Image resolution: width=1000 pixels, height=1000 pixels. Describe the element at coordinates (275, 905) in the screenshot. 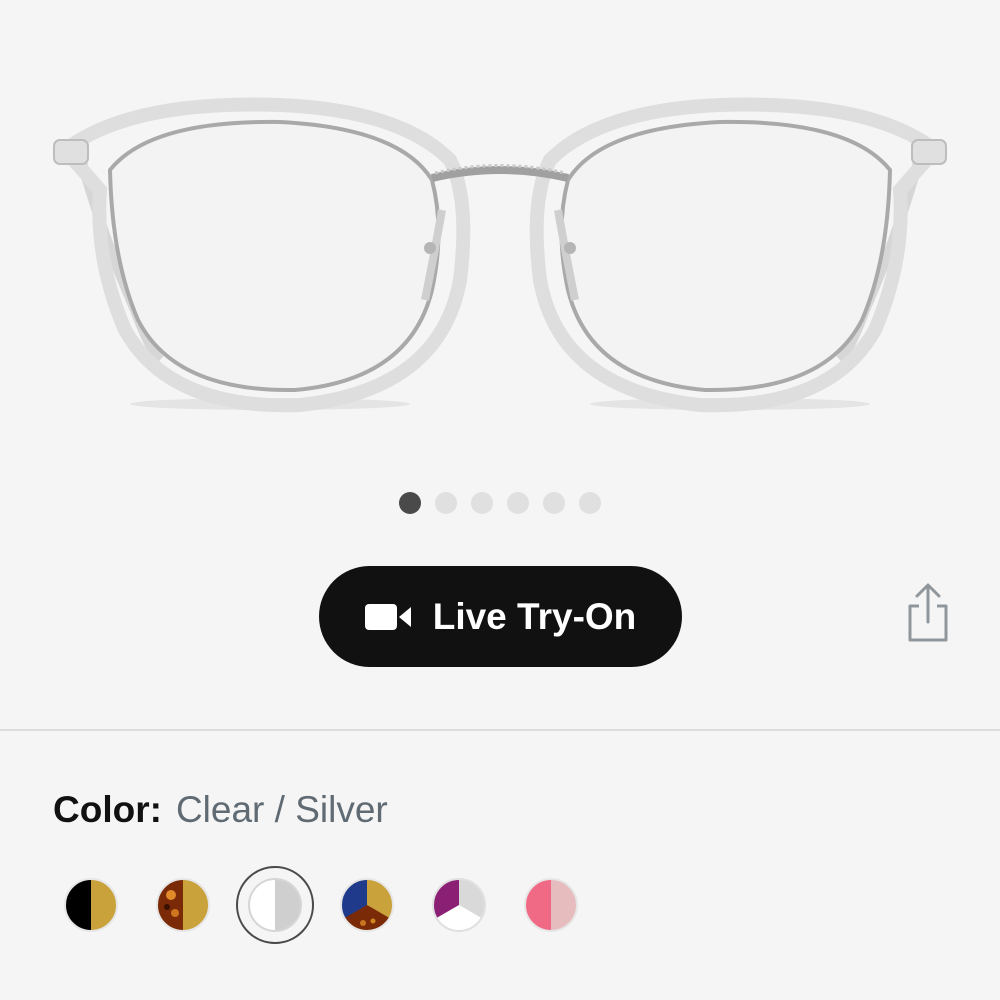

I see `swatch-clear-silver` at that location.